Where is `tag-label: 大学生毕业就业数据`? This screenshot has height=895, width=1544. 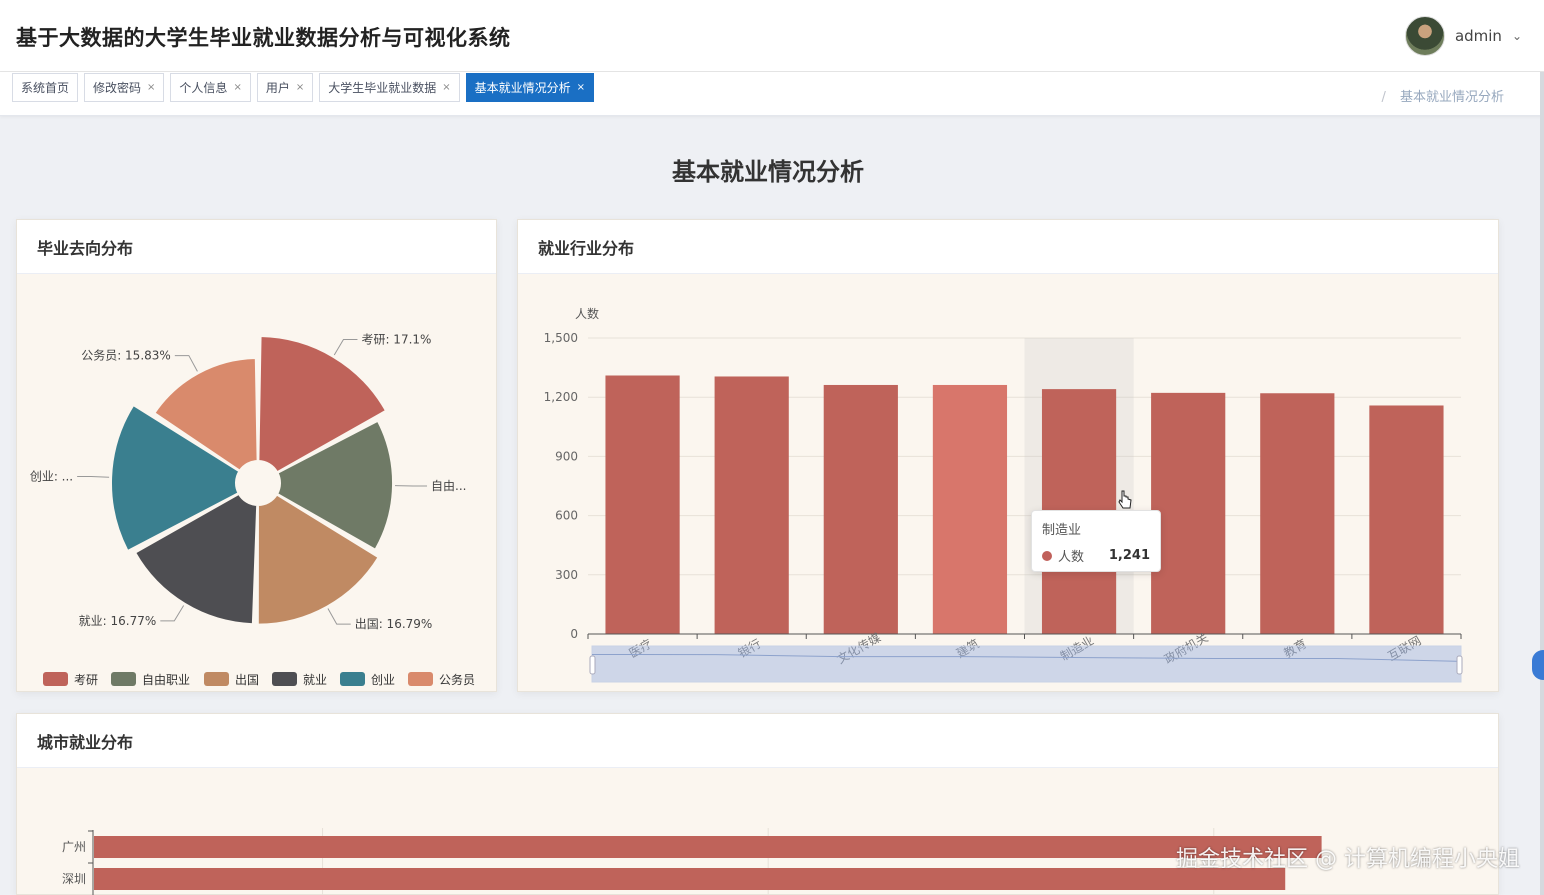
tag-label: 大学生毕业就业数据 is located at coordinates (382, 88).